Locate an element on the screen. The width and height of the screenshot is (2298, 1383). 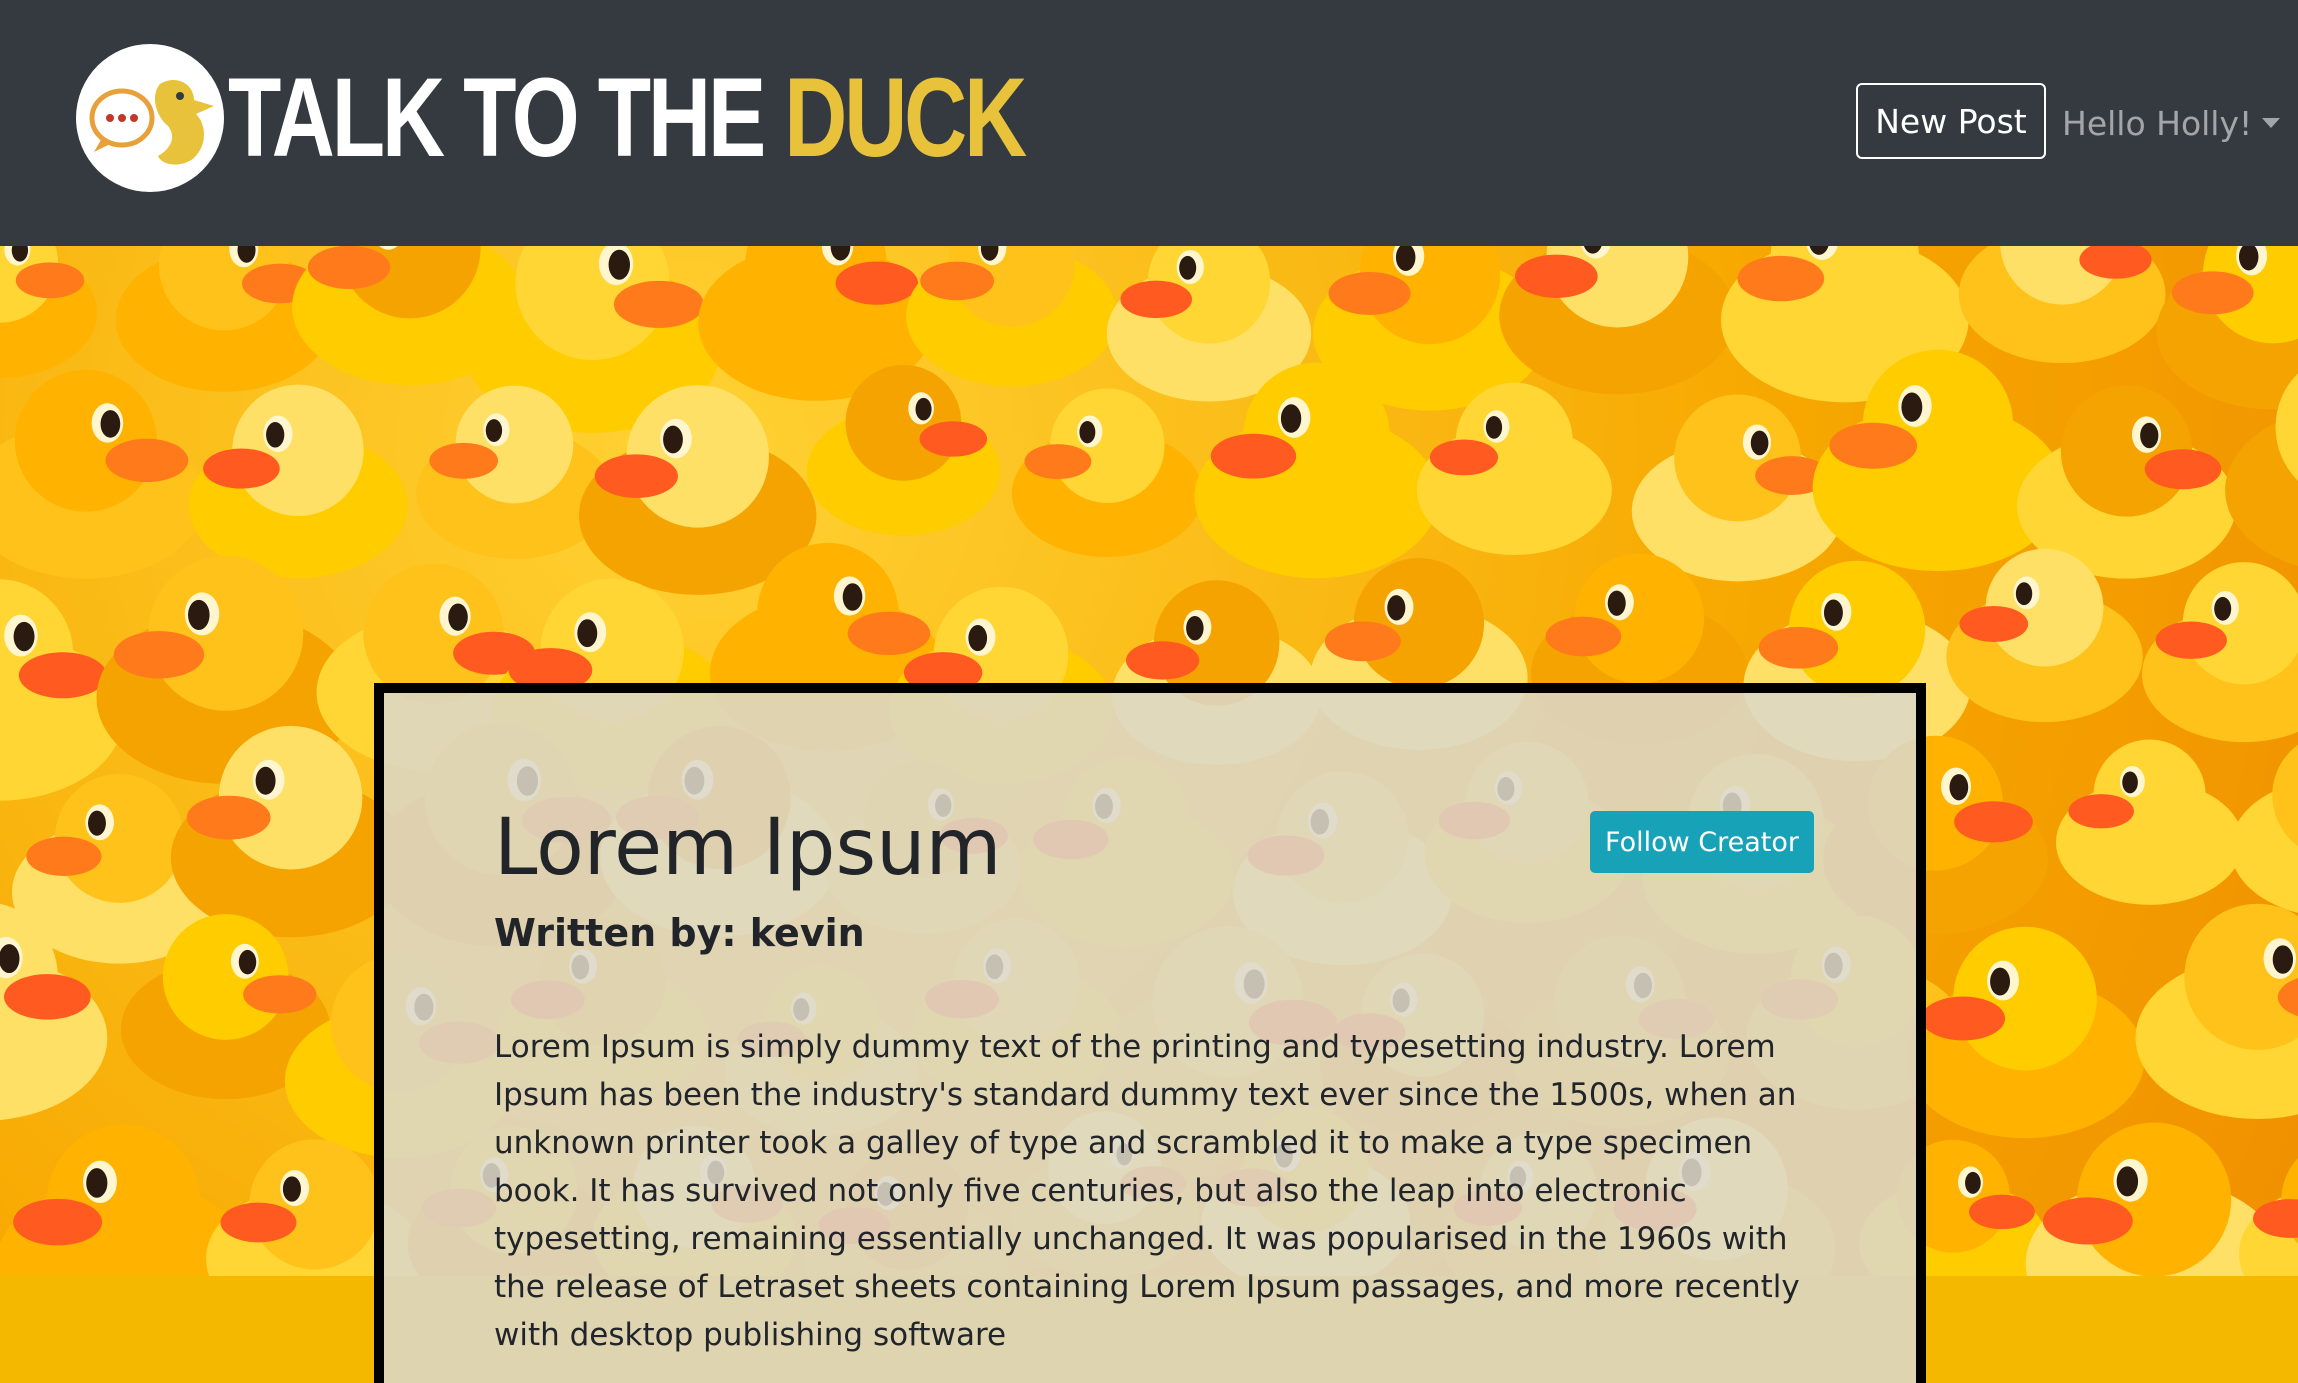
caret-down-icon is located at coordinates (2271, 123).